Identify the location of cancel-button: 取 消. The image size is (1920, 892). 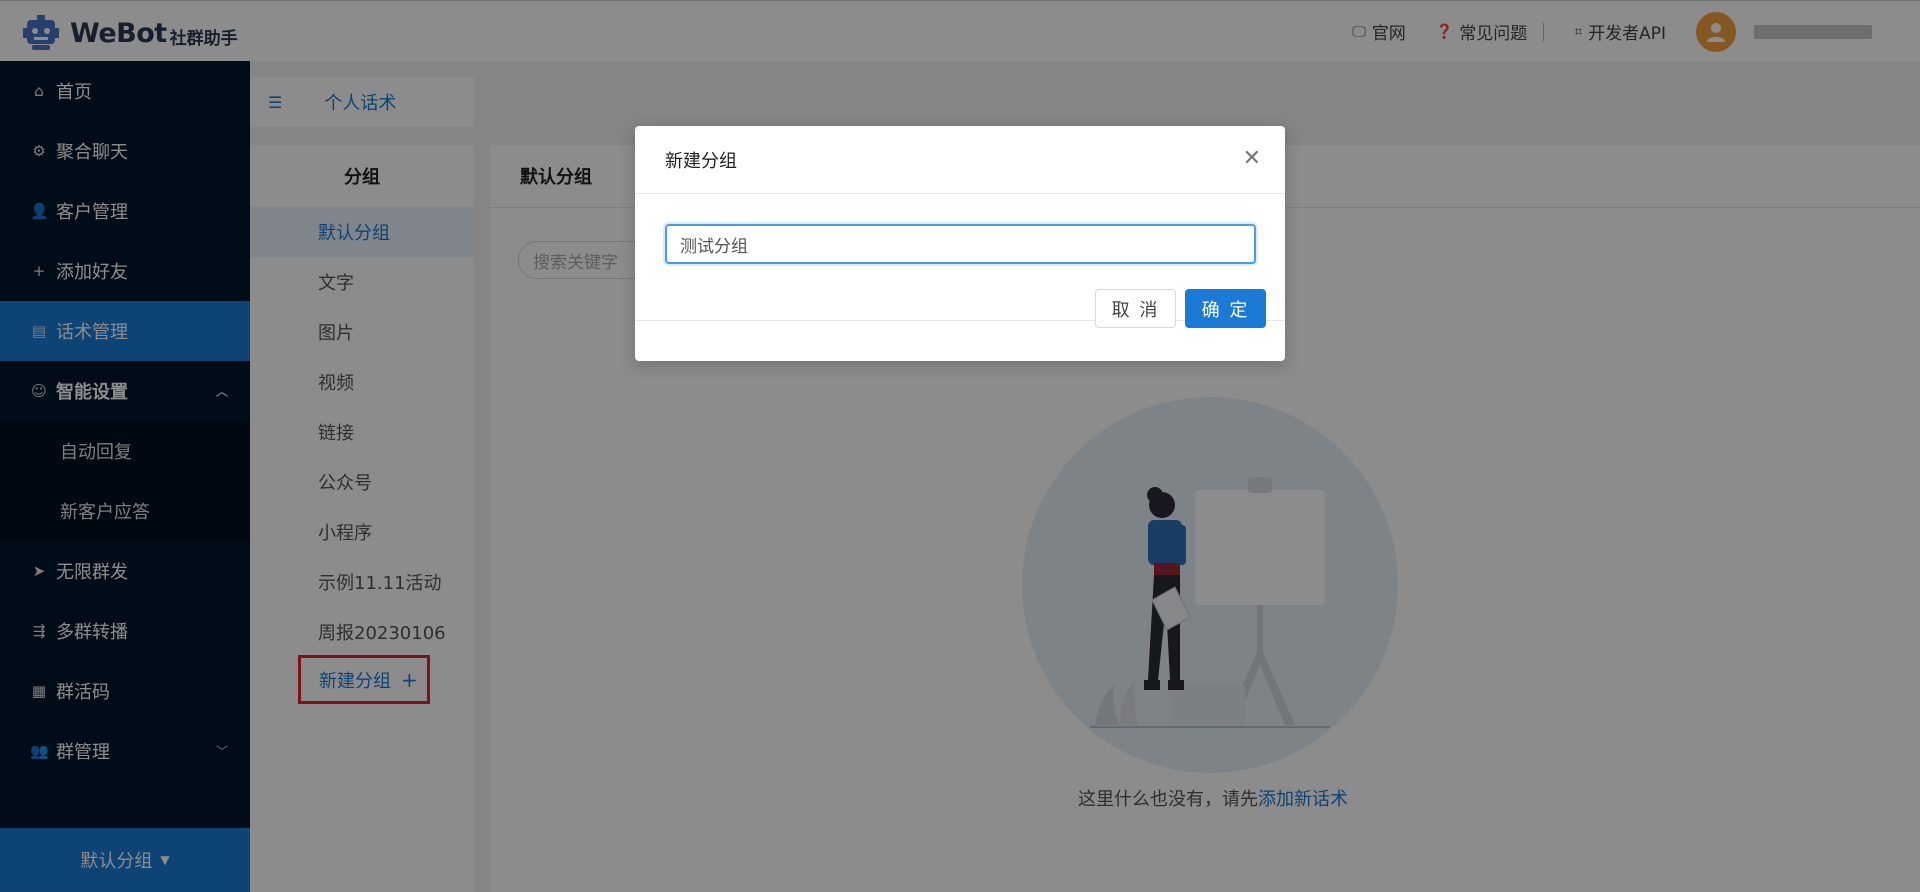
(1135, 308).